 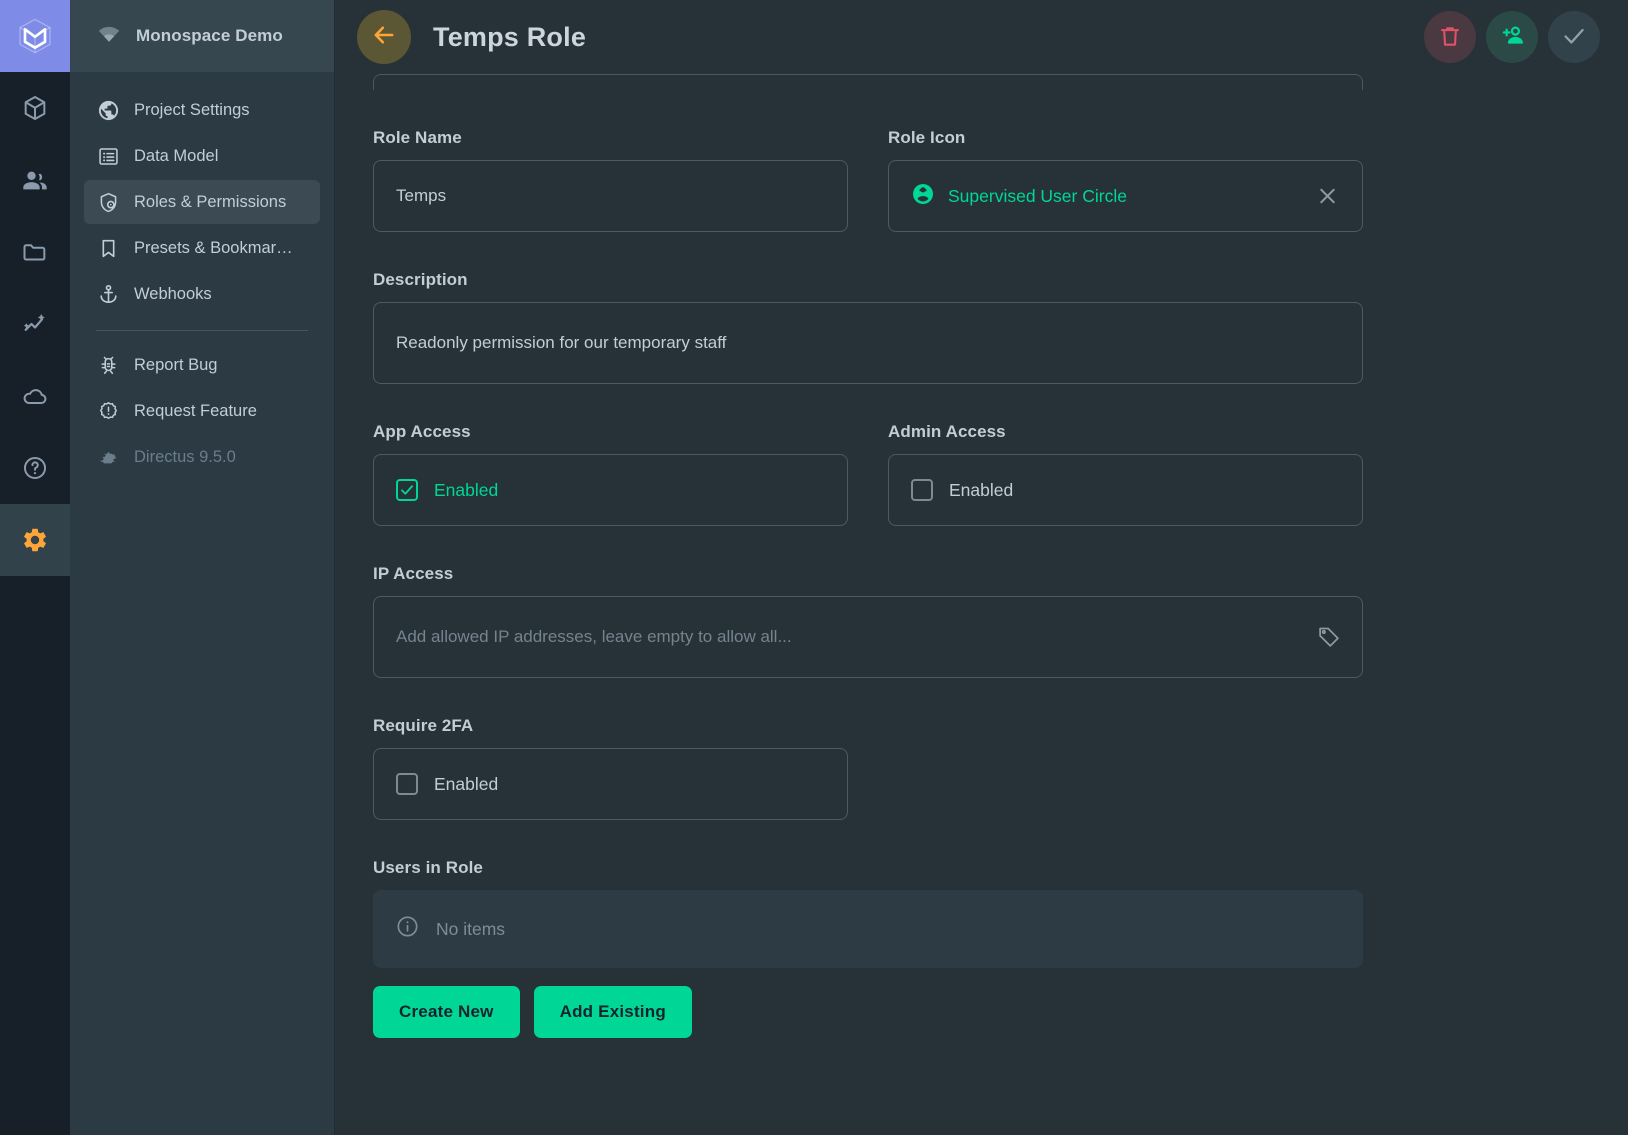 What do you see at coordinates (108, 411) in the screenshot?
I see `alert-badge-icon` at bounding box center [108, 411].